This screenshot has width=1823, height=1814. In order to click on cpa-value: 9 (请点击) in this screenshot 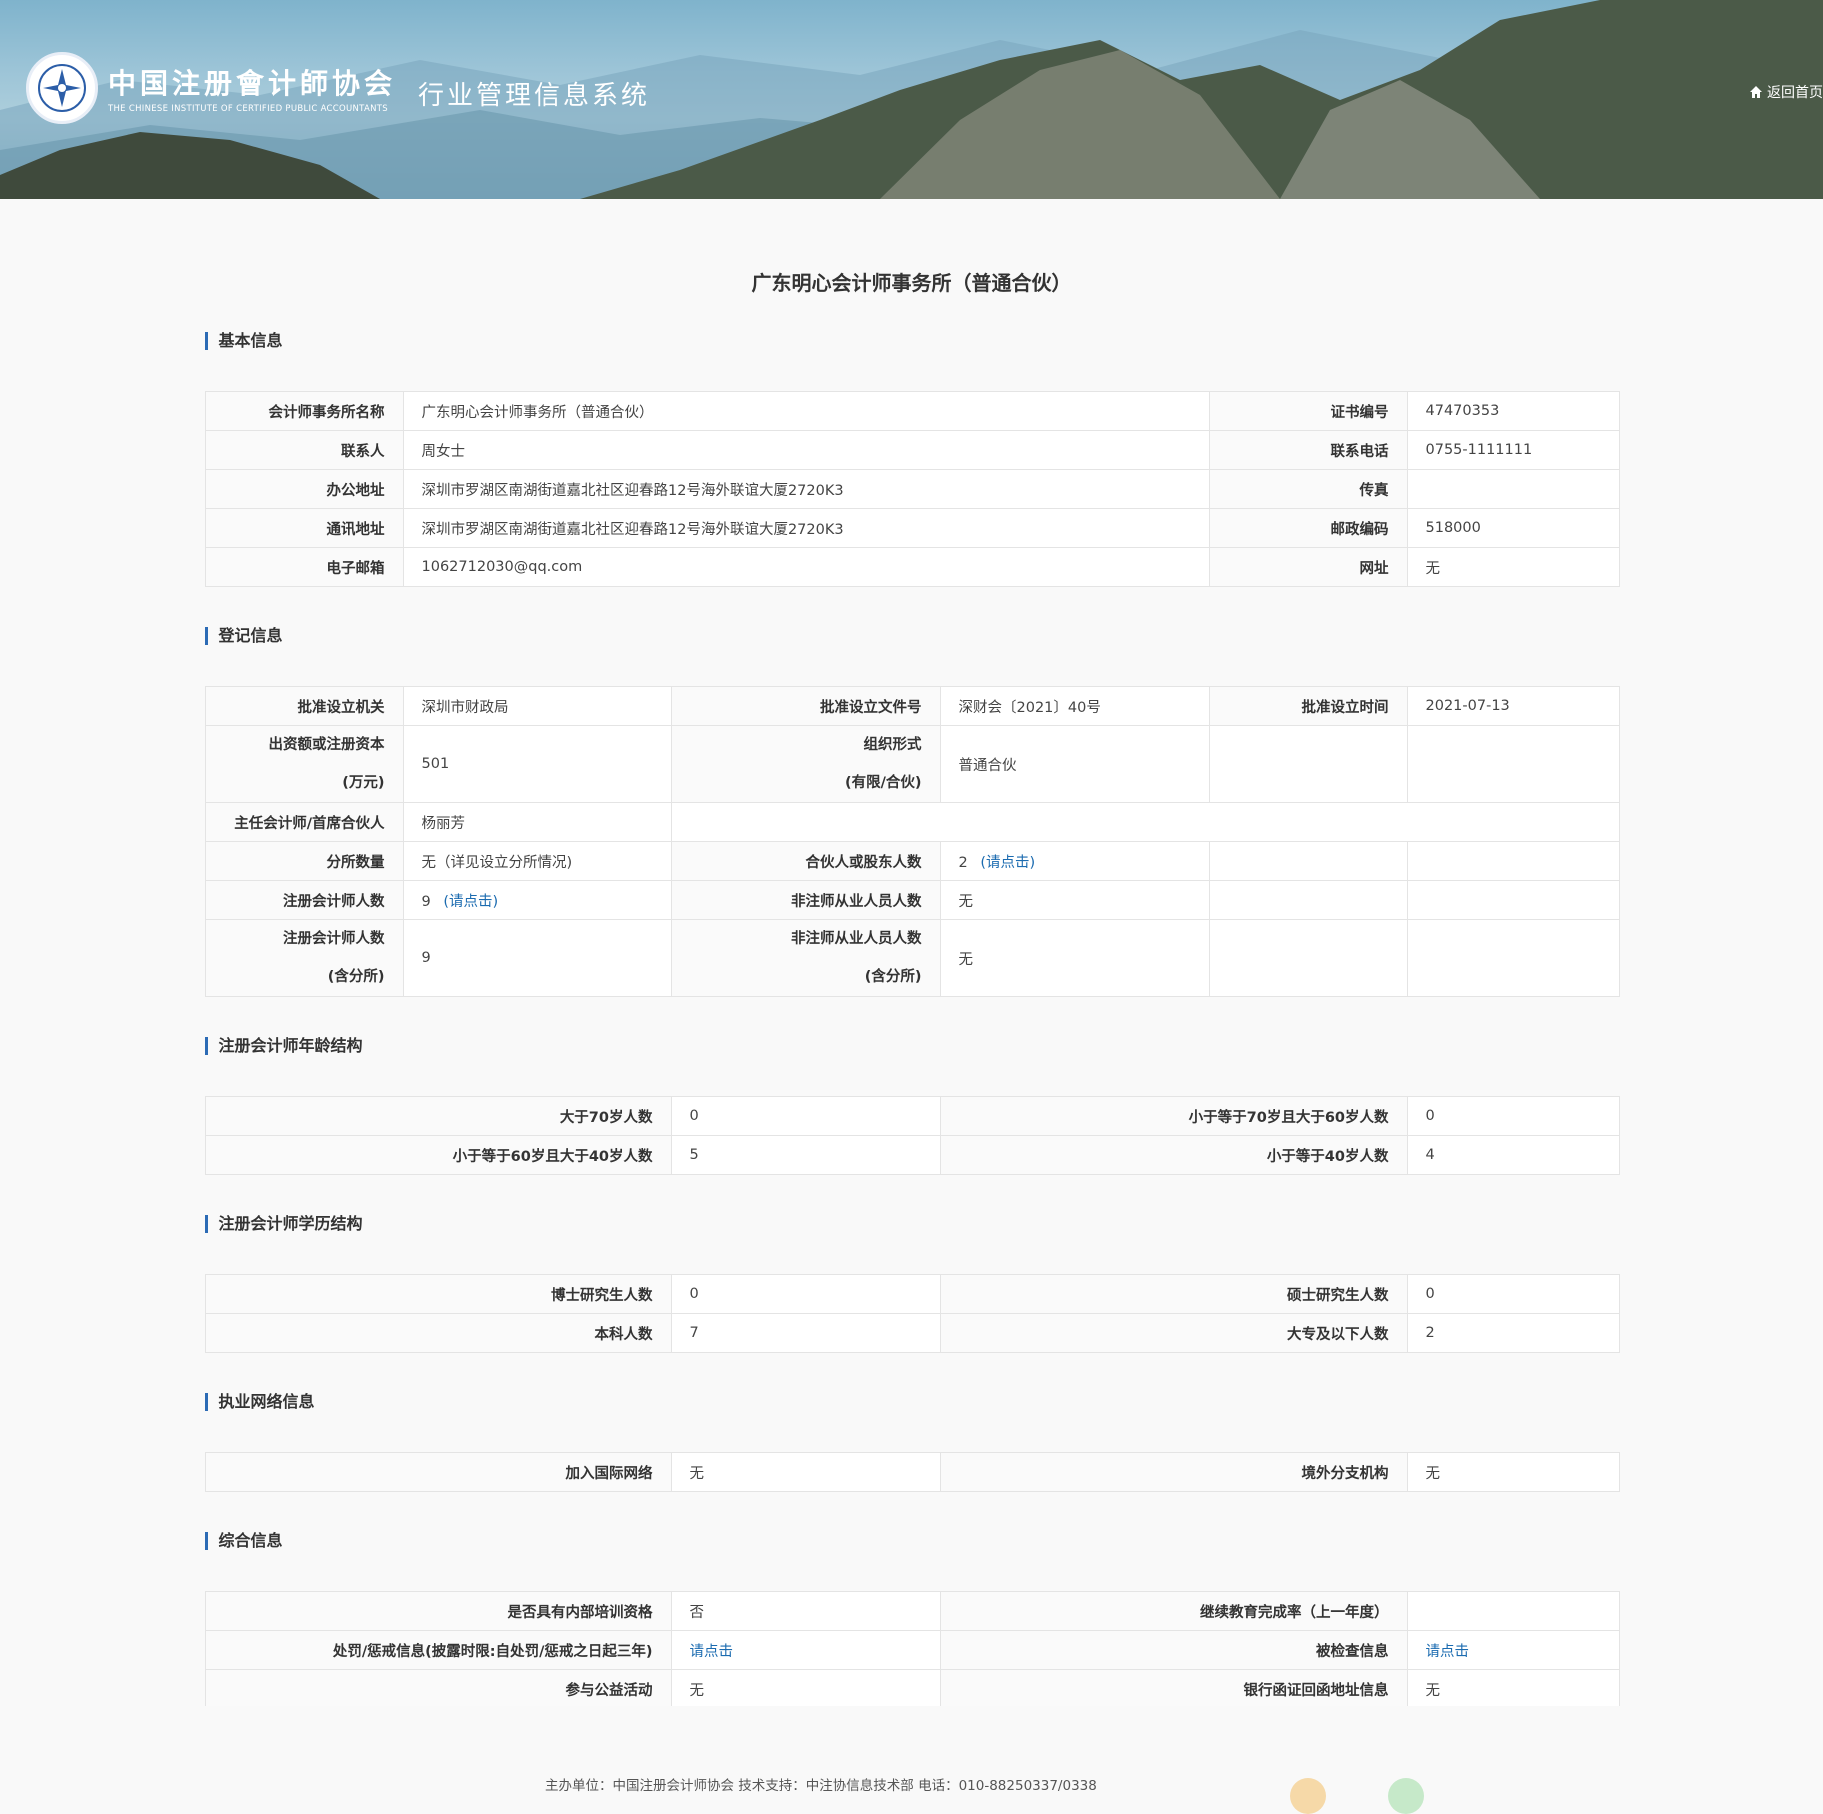, I will do `click(537, 900)`.